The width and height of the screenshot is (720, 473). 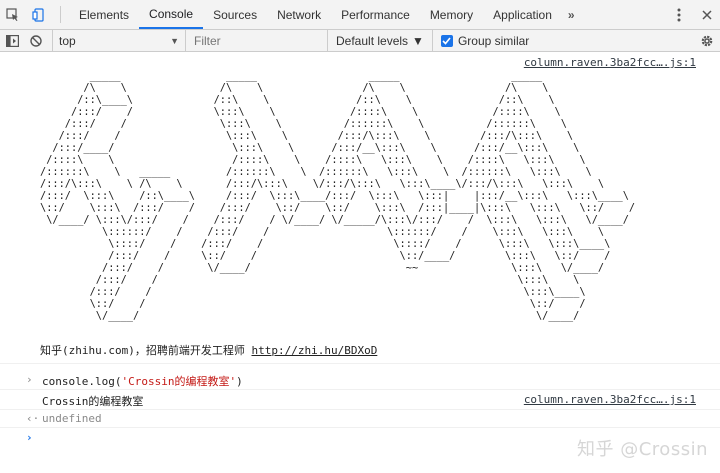 I want to click on zhihu-watermark: 知乎 @Crossin, so click(x=642, y=449).